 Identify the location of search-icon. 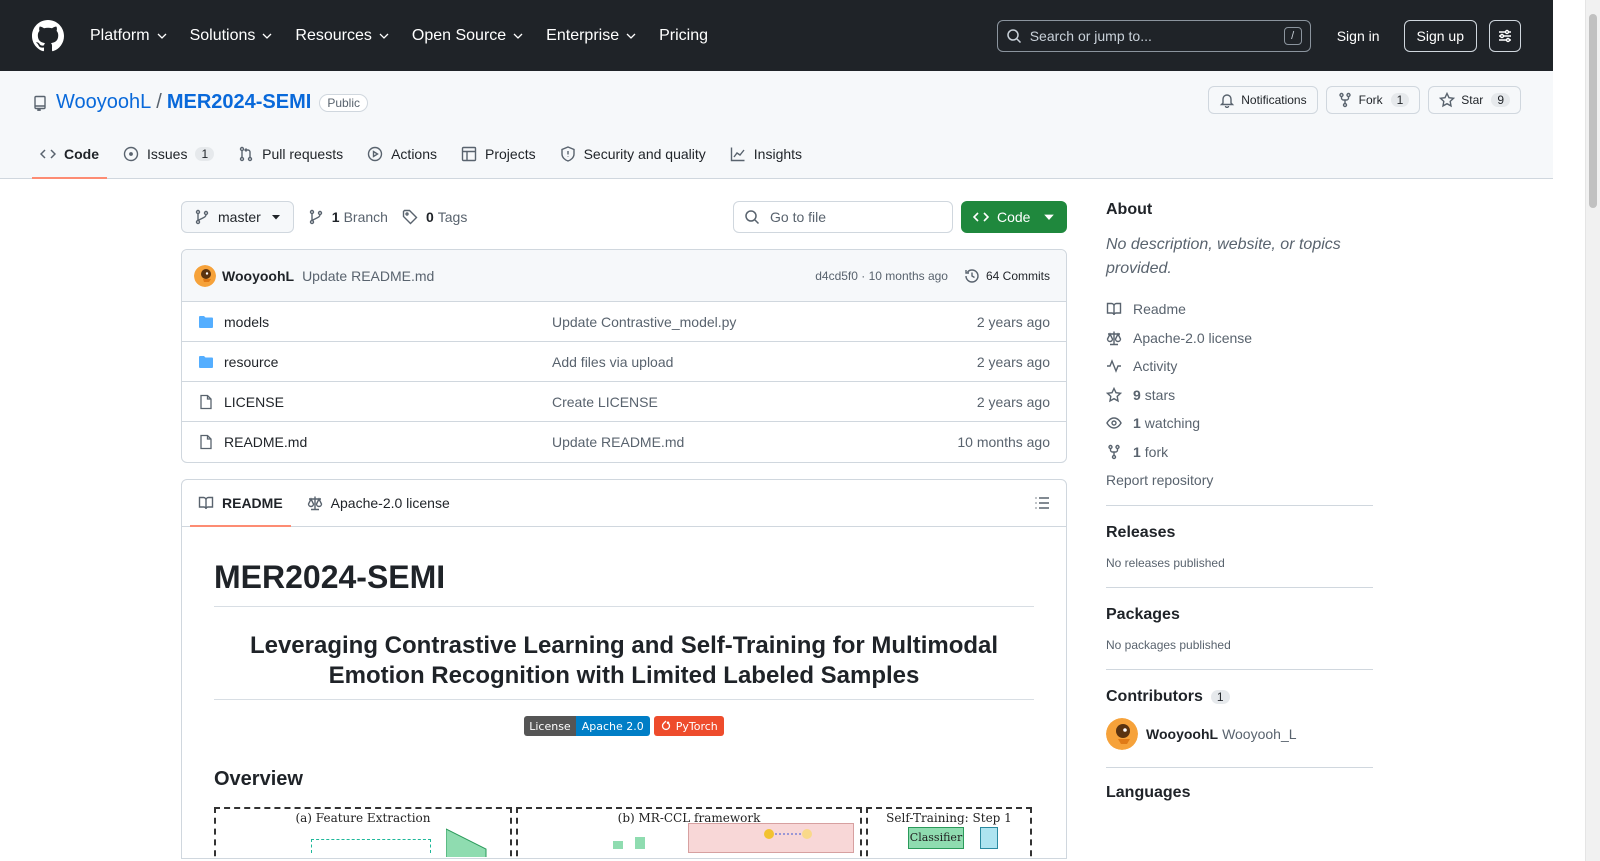
(1013, 35).